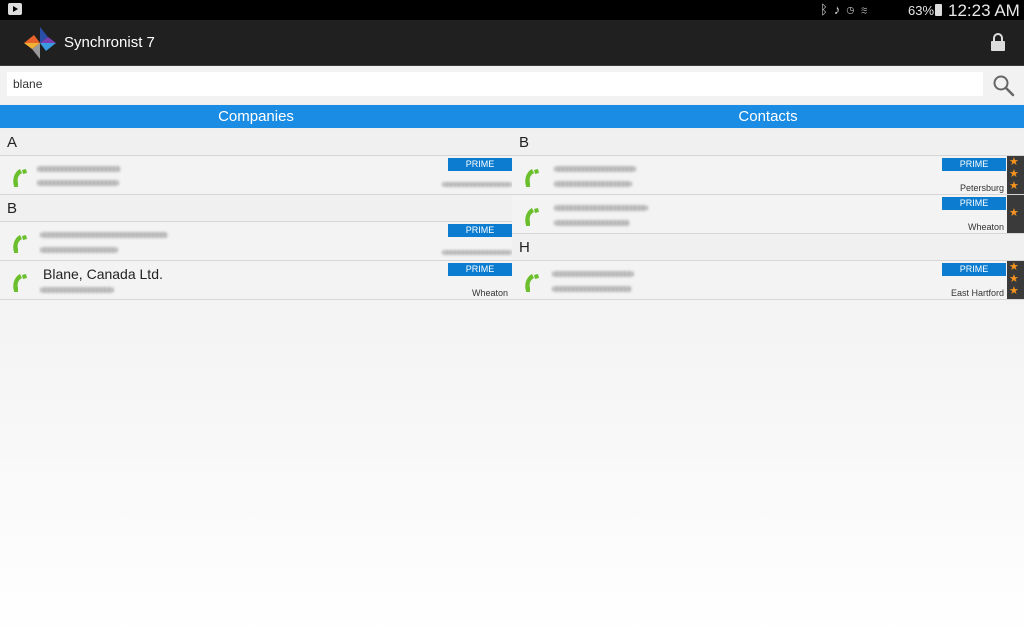  What do you see at coordinates (256, 142) in the screenshot?
I see `section-header-a: A` at bounding box center [256, 142].